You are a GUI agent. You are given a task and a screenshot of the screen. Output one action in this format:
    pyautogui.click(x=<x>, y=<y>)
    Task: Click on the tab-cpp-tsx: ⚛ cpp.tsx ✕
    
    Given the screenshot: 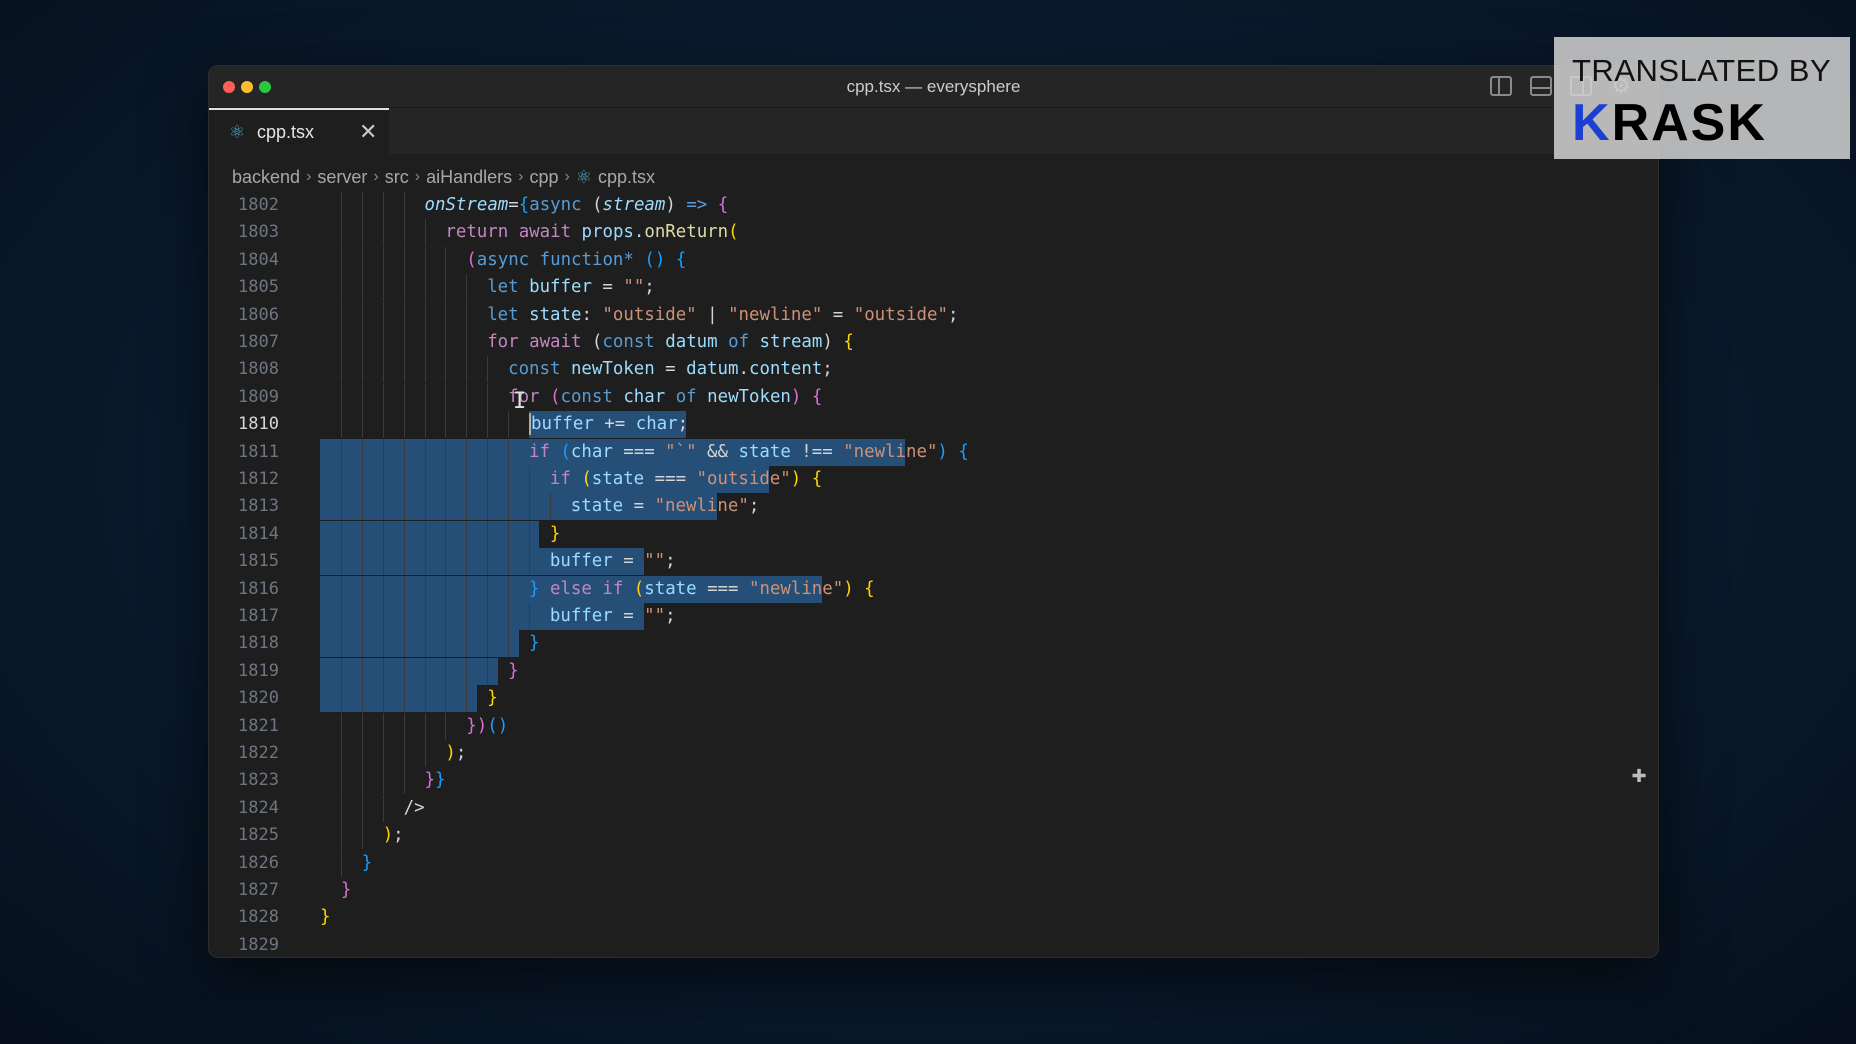 What is the action you would take?
    pyautogui.click(x=299, y=131)
    